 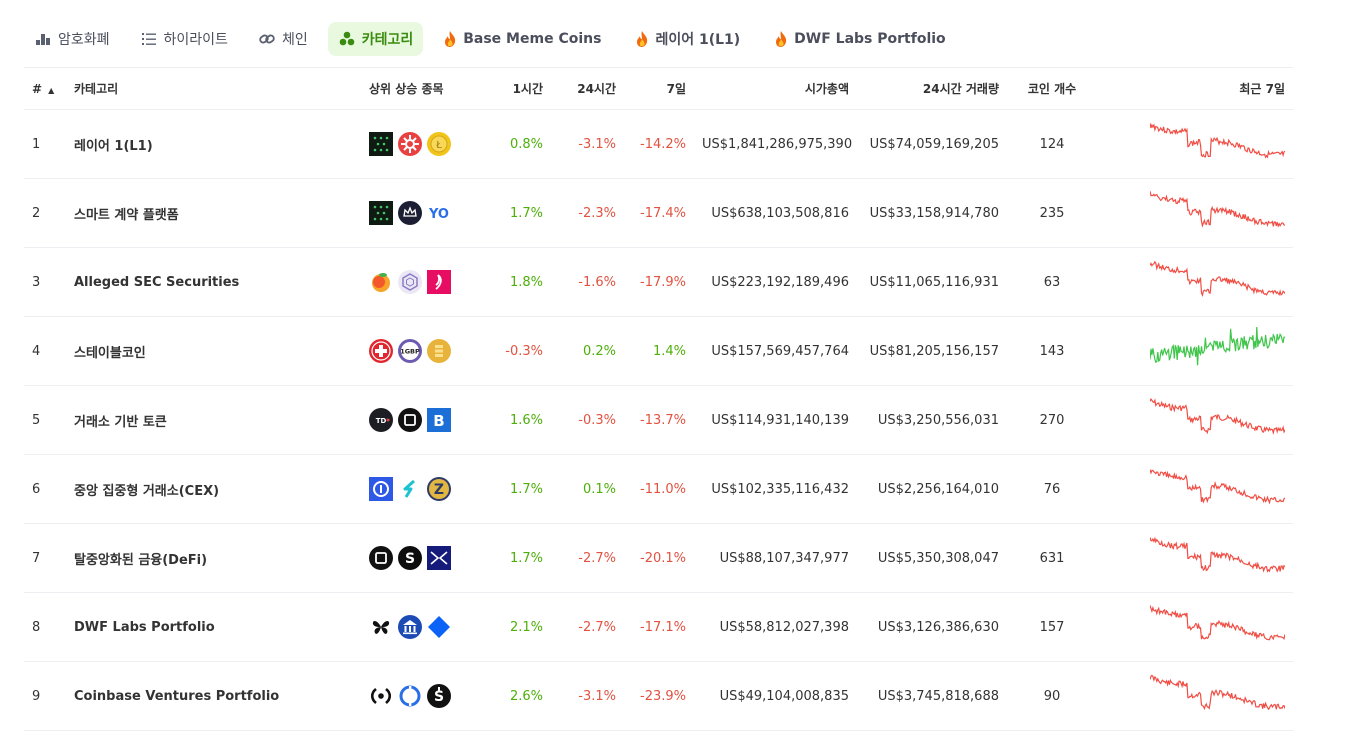 I want to click on change-24h-cell: 0.1%, so click(x=599, y=489).